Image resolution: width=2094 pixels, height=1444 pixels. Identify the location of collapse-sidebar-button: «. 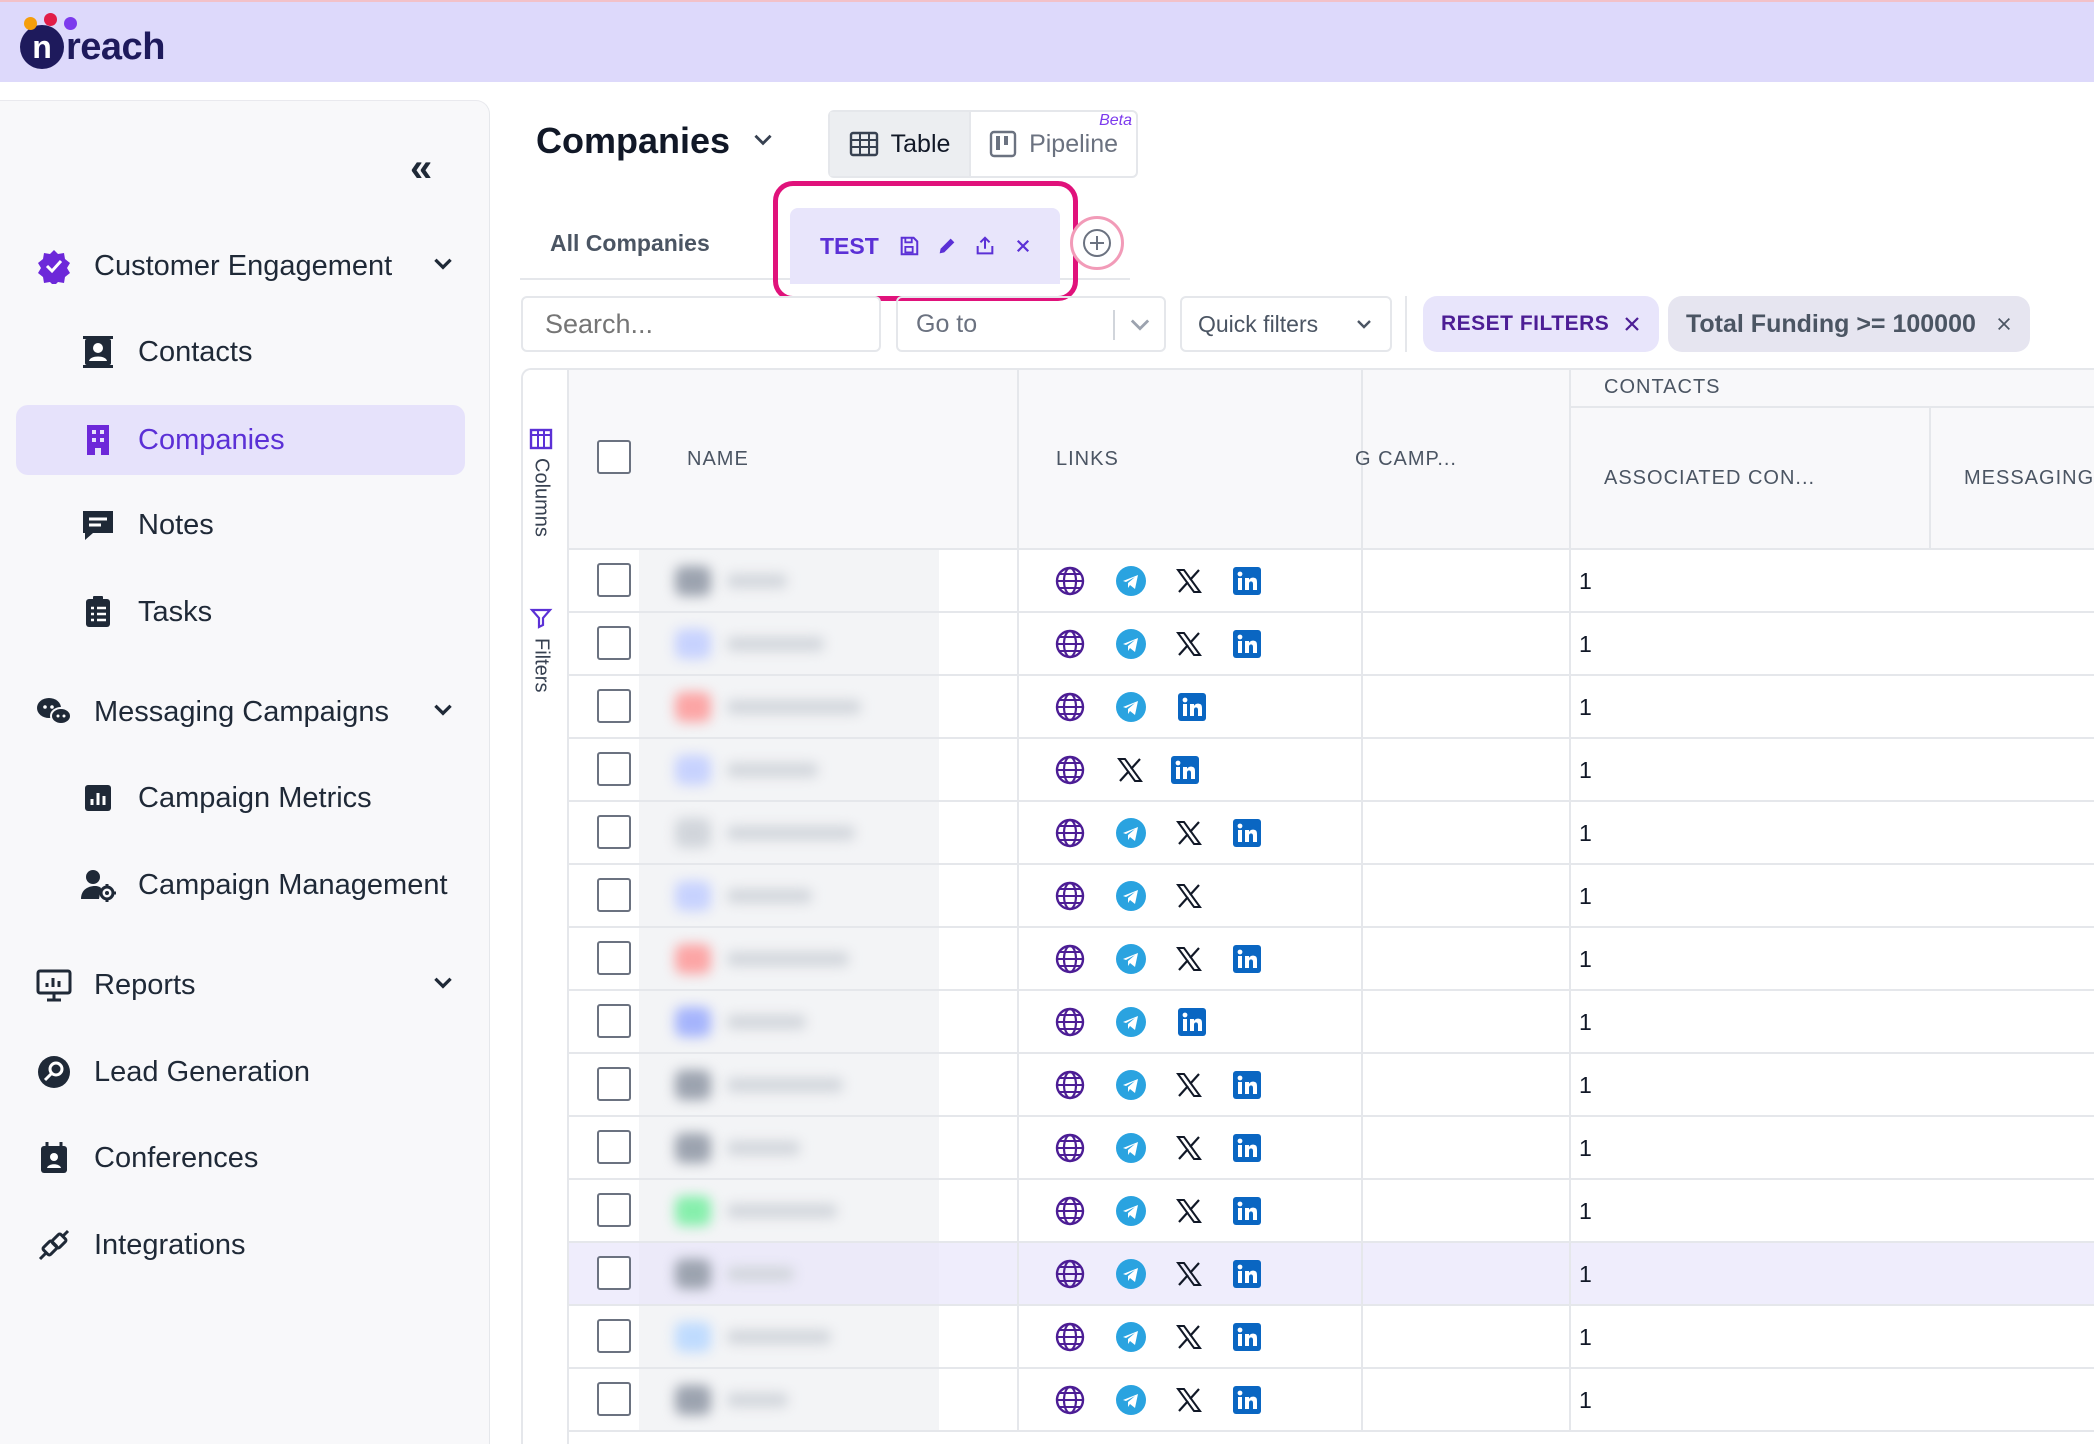
(421, 168).